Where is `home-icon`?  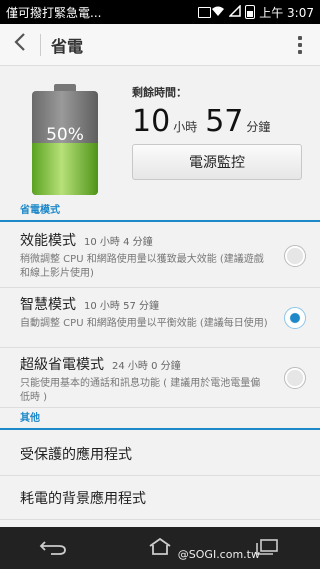 home-icon is located at coordinates (160, 548).